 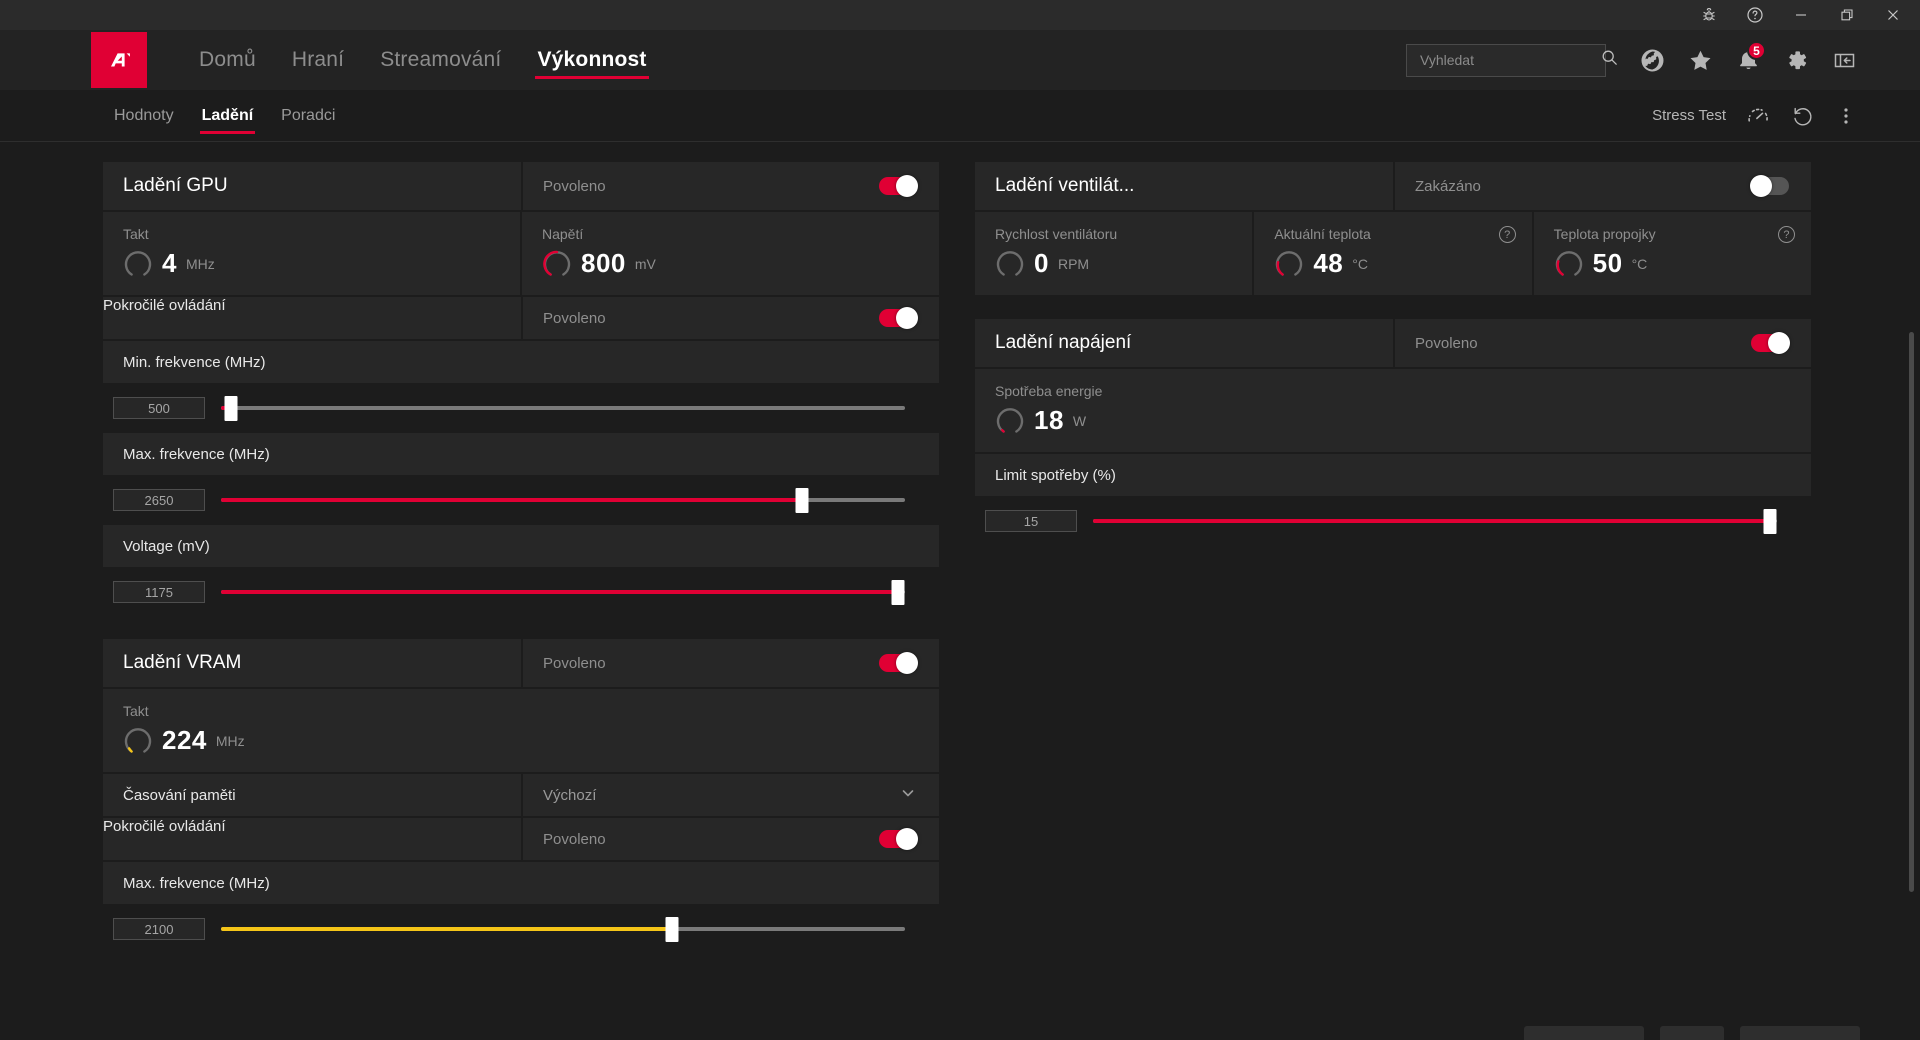 What do you see at coordinates (1115, 253) in the screenshot?
I see `fan-speed-metric: Rychlost ventilátoru 0 RPM` at bounding box center [1115, 253].